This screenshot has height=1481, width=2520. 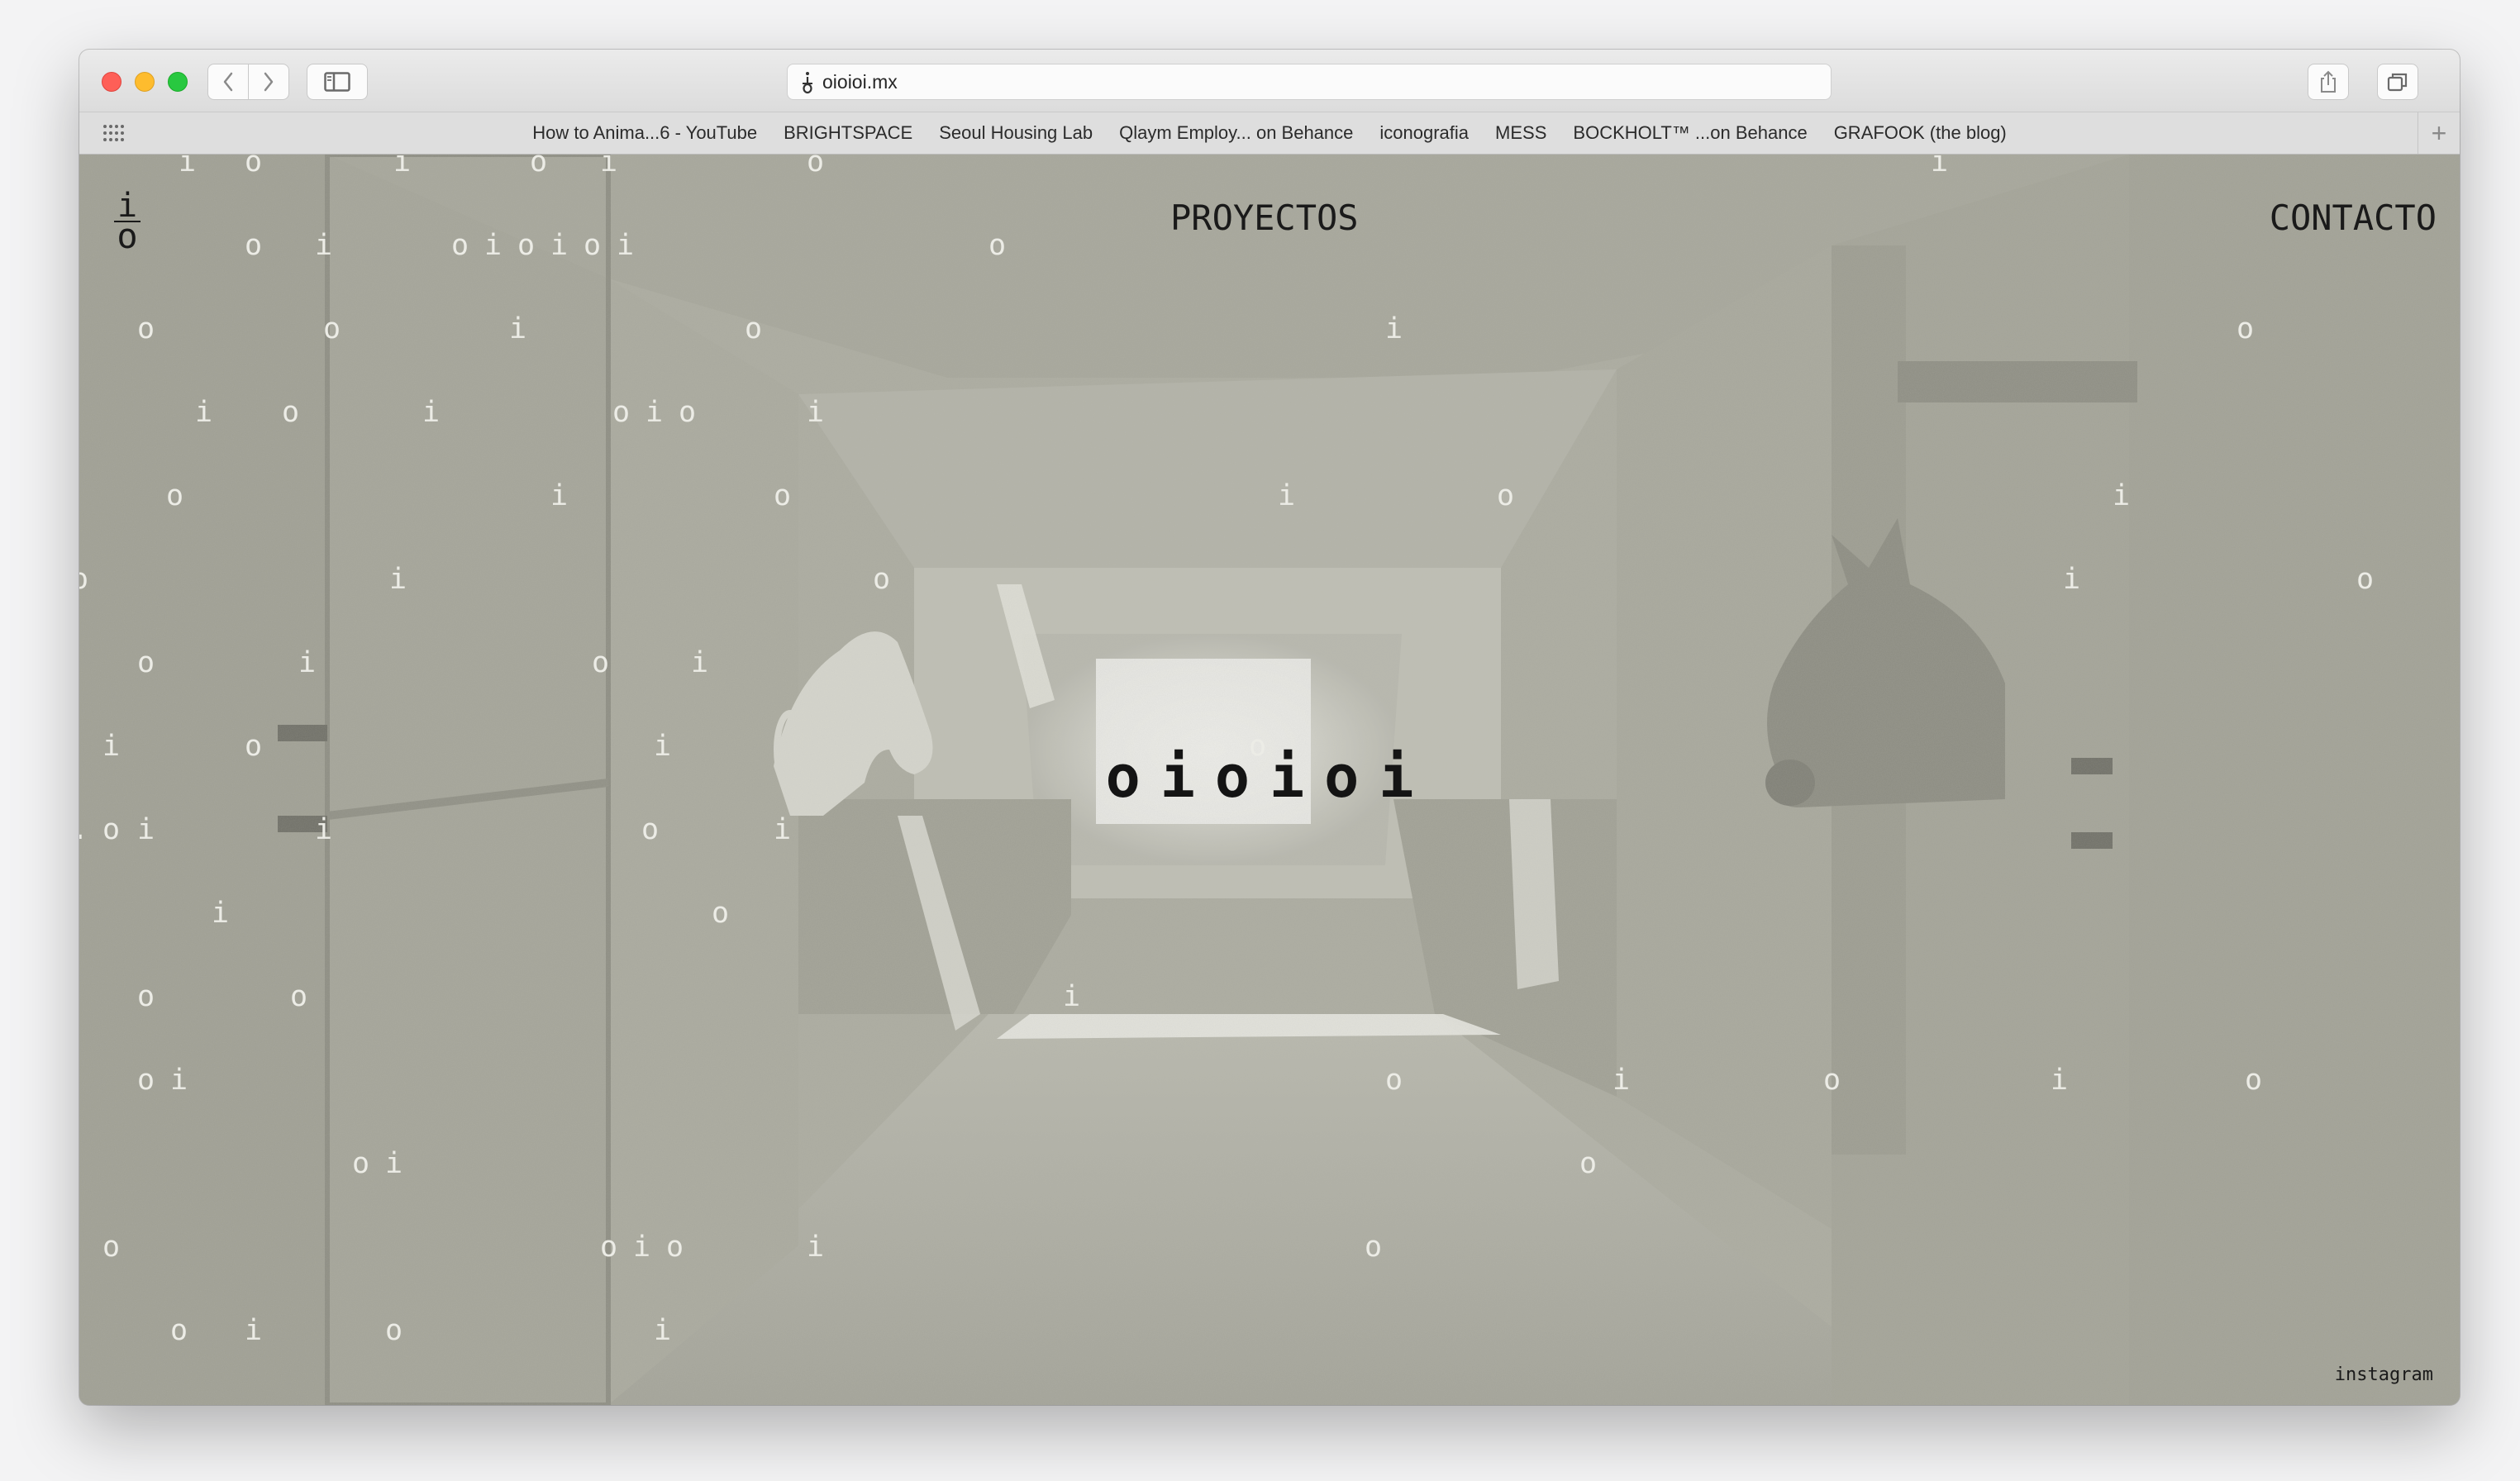 What do you see at coordinates (111, 82) in the screenshot?
I see `close-window-button` at bounding box center [111, 82].